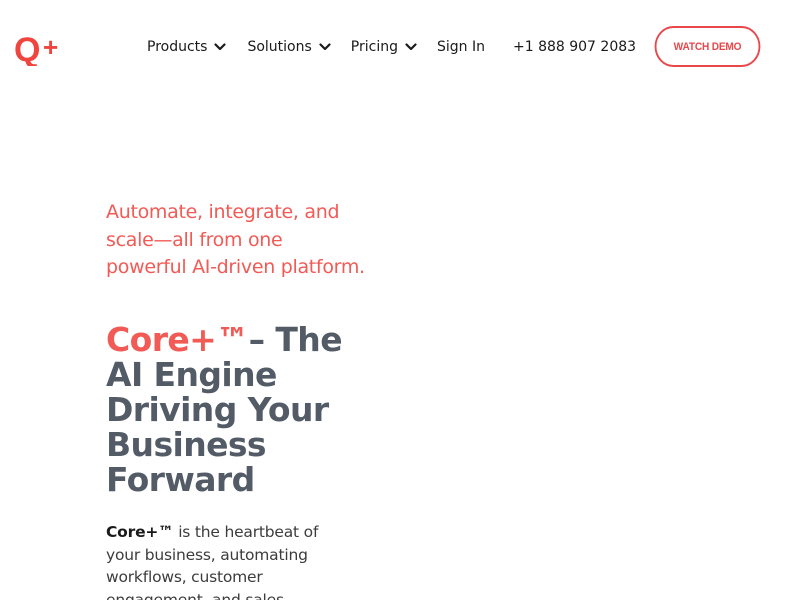  What do you see at coordinates (140, 532) in the screenshot?
I see `description-brand: Core+™` at bounding box center [140, 532].